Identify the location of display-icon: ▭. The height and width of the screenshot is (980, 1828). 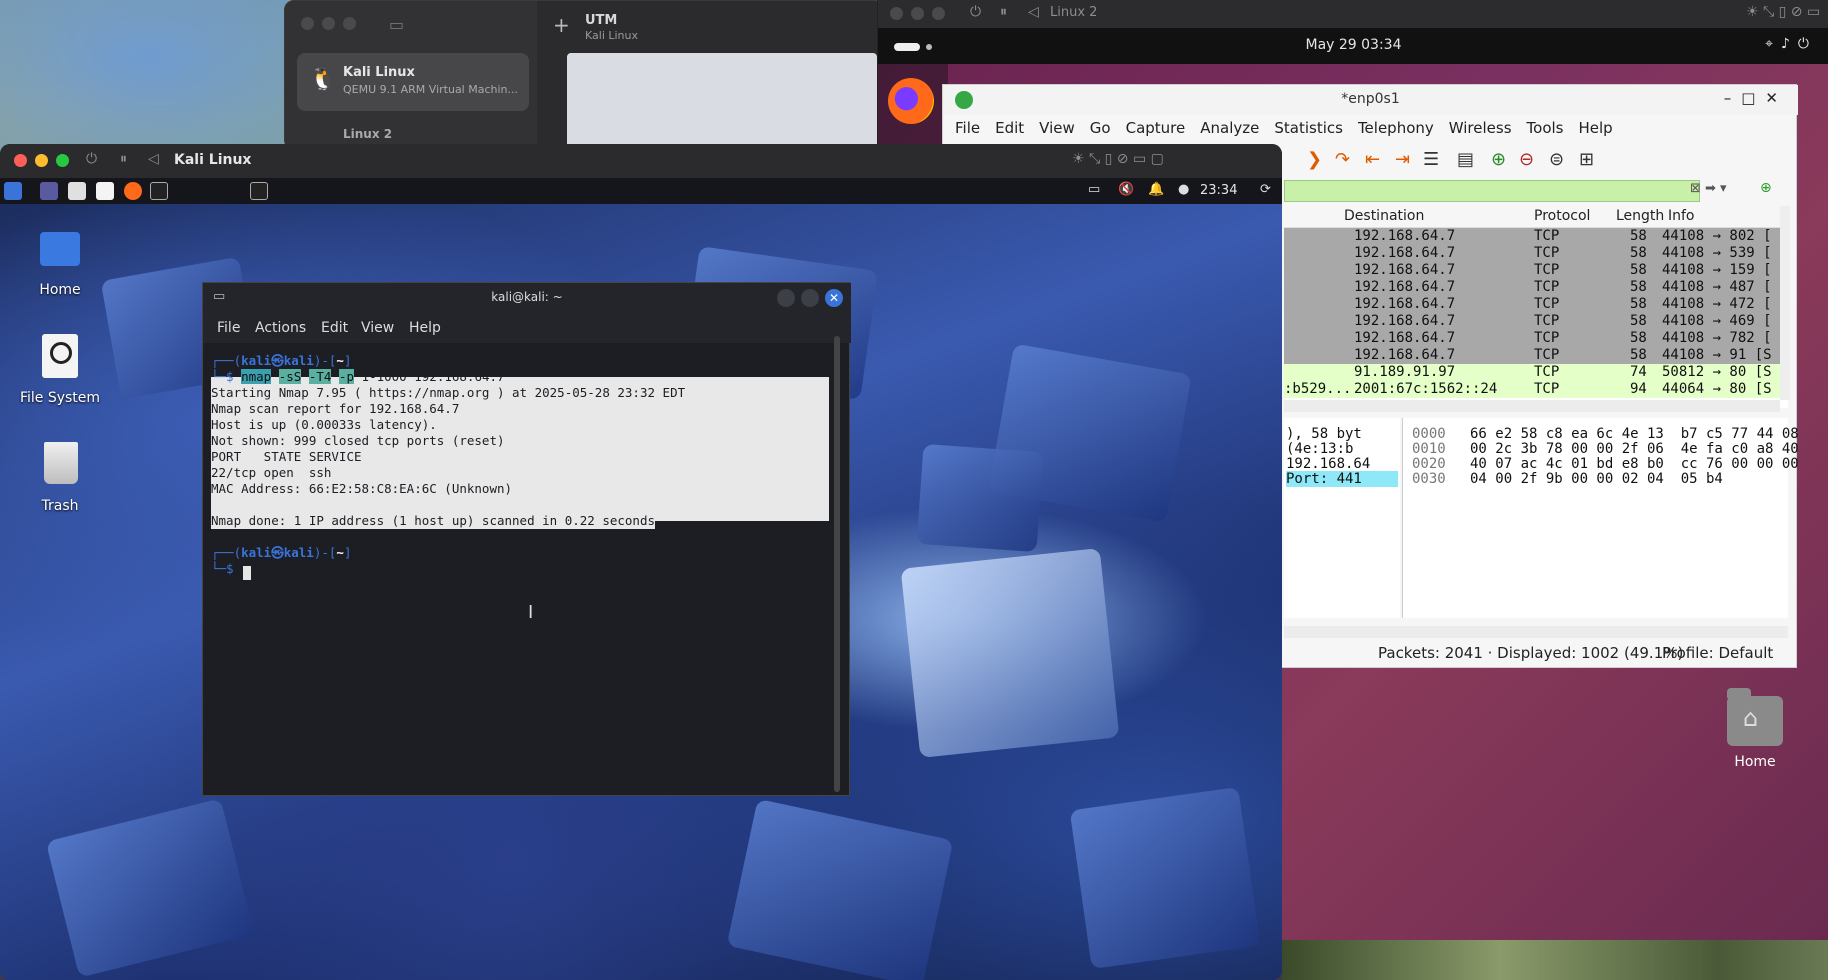
(1094, 189).